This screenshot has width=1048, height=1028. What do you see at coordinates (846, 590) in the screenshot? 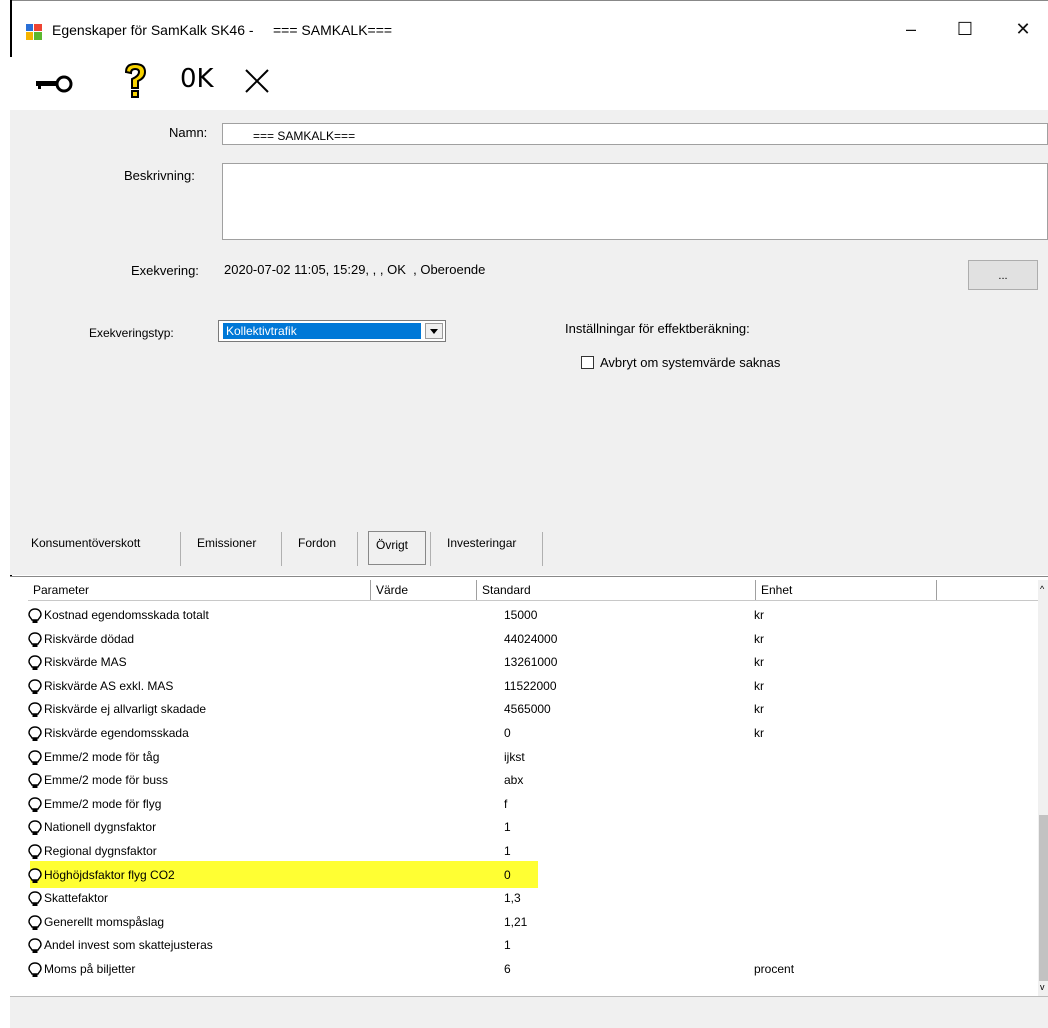
I see `column-header-unit: Enhet` at bounding box center [846, 590].